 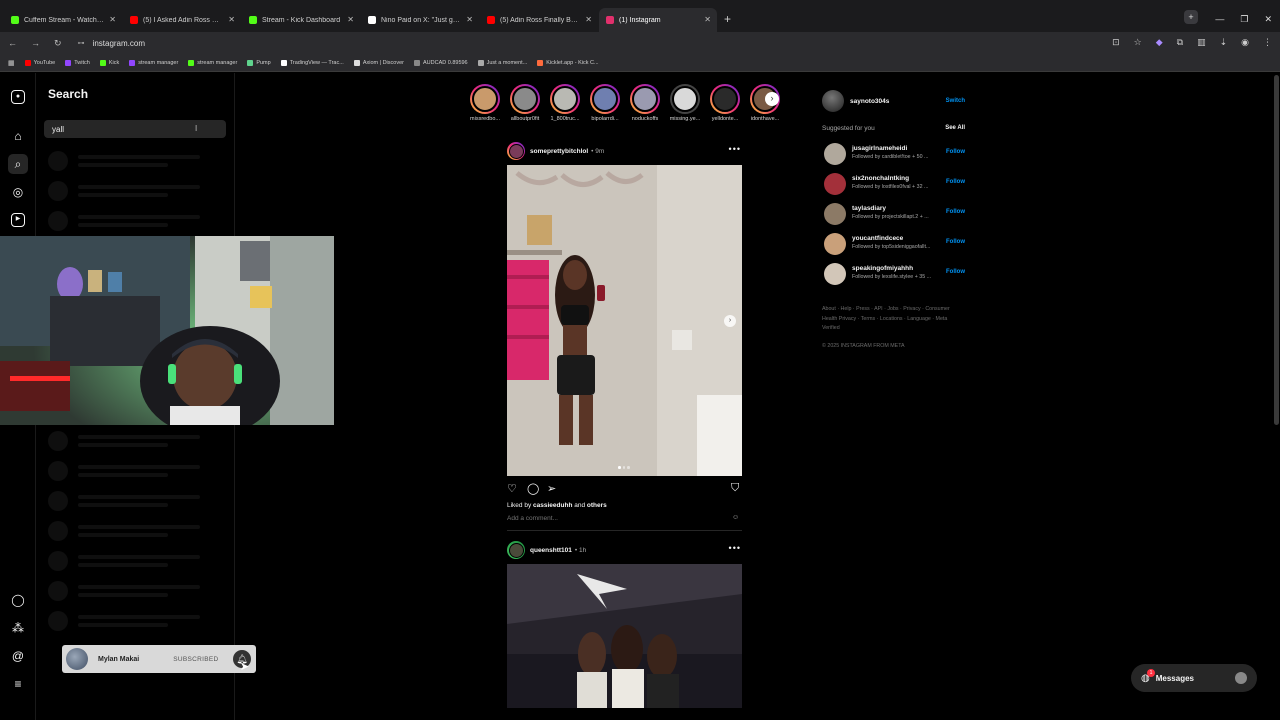 I want to click on browser-tab: (5) Adin Ross Finally Brought S✕, so click(x=539, y=20).